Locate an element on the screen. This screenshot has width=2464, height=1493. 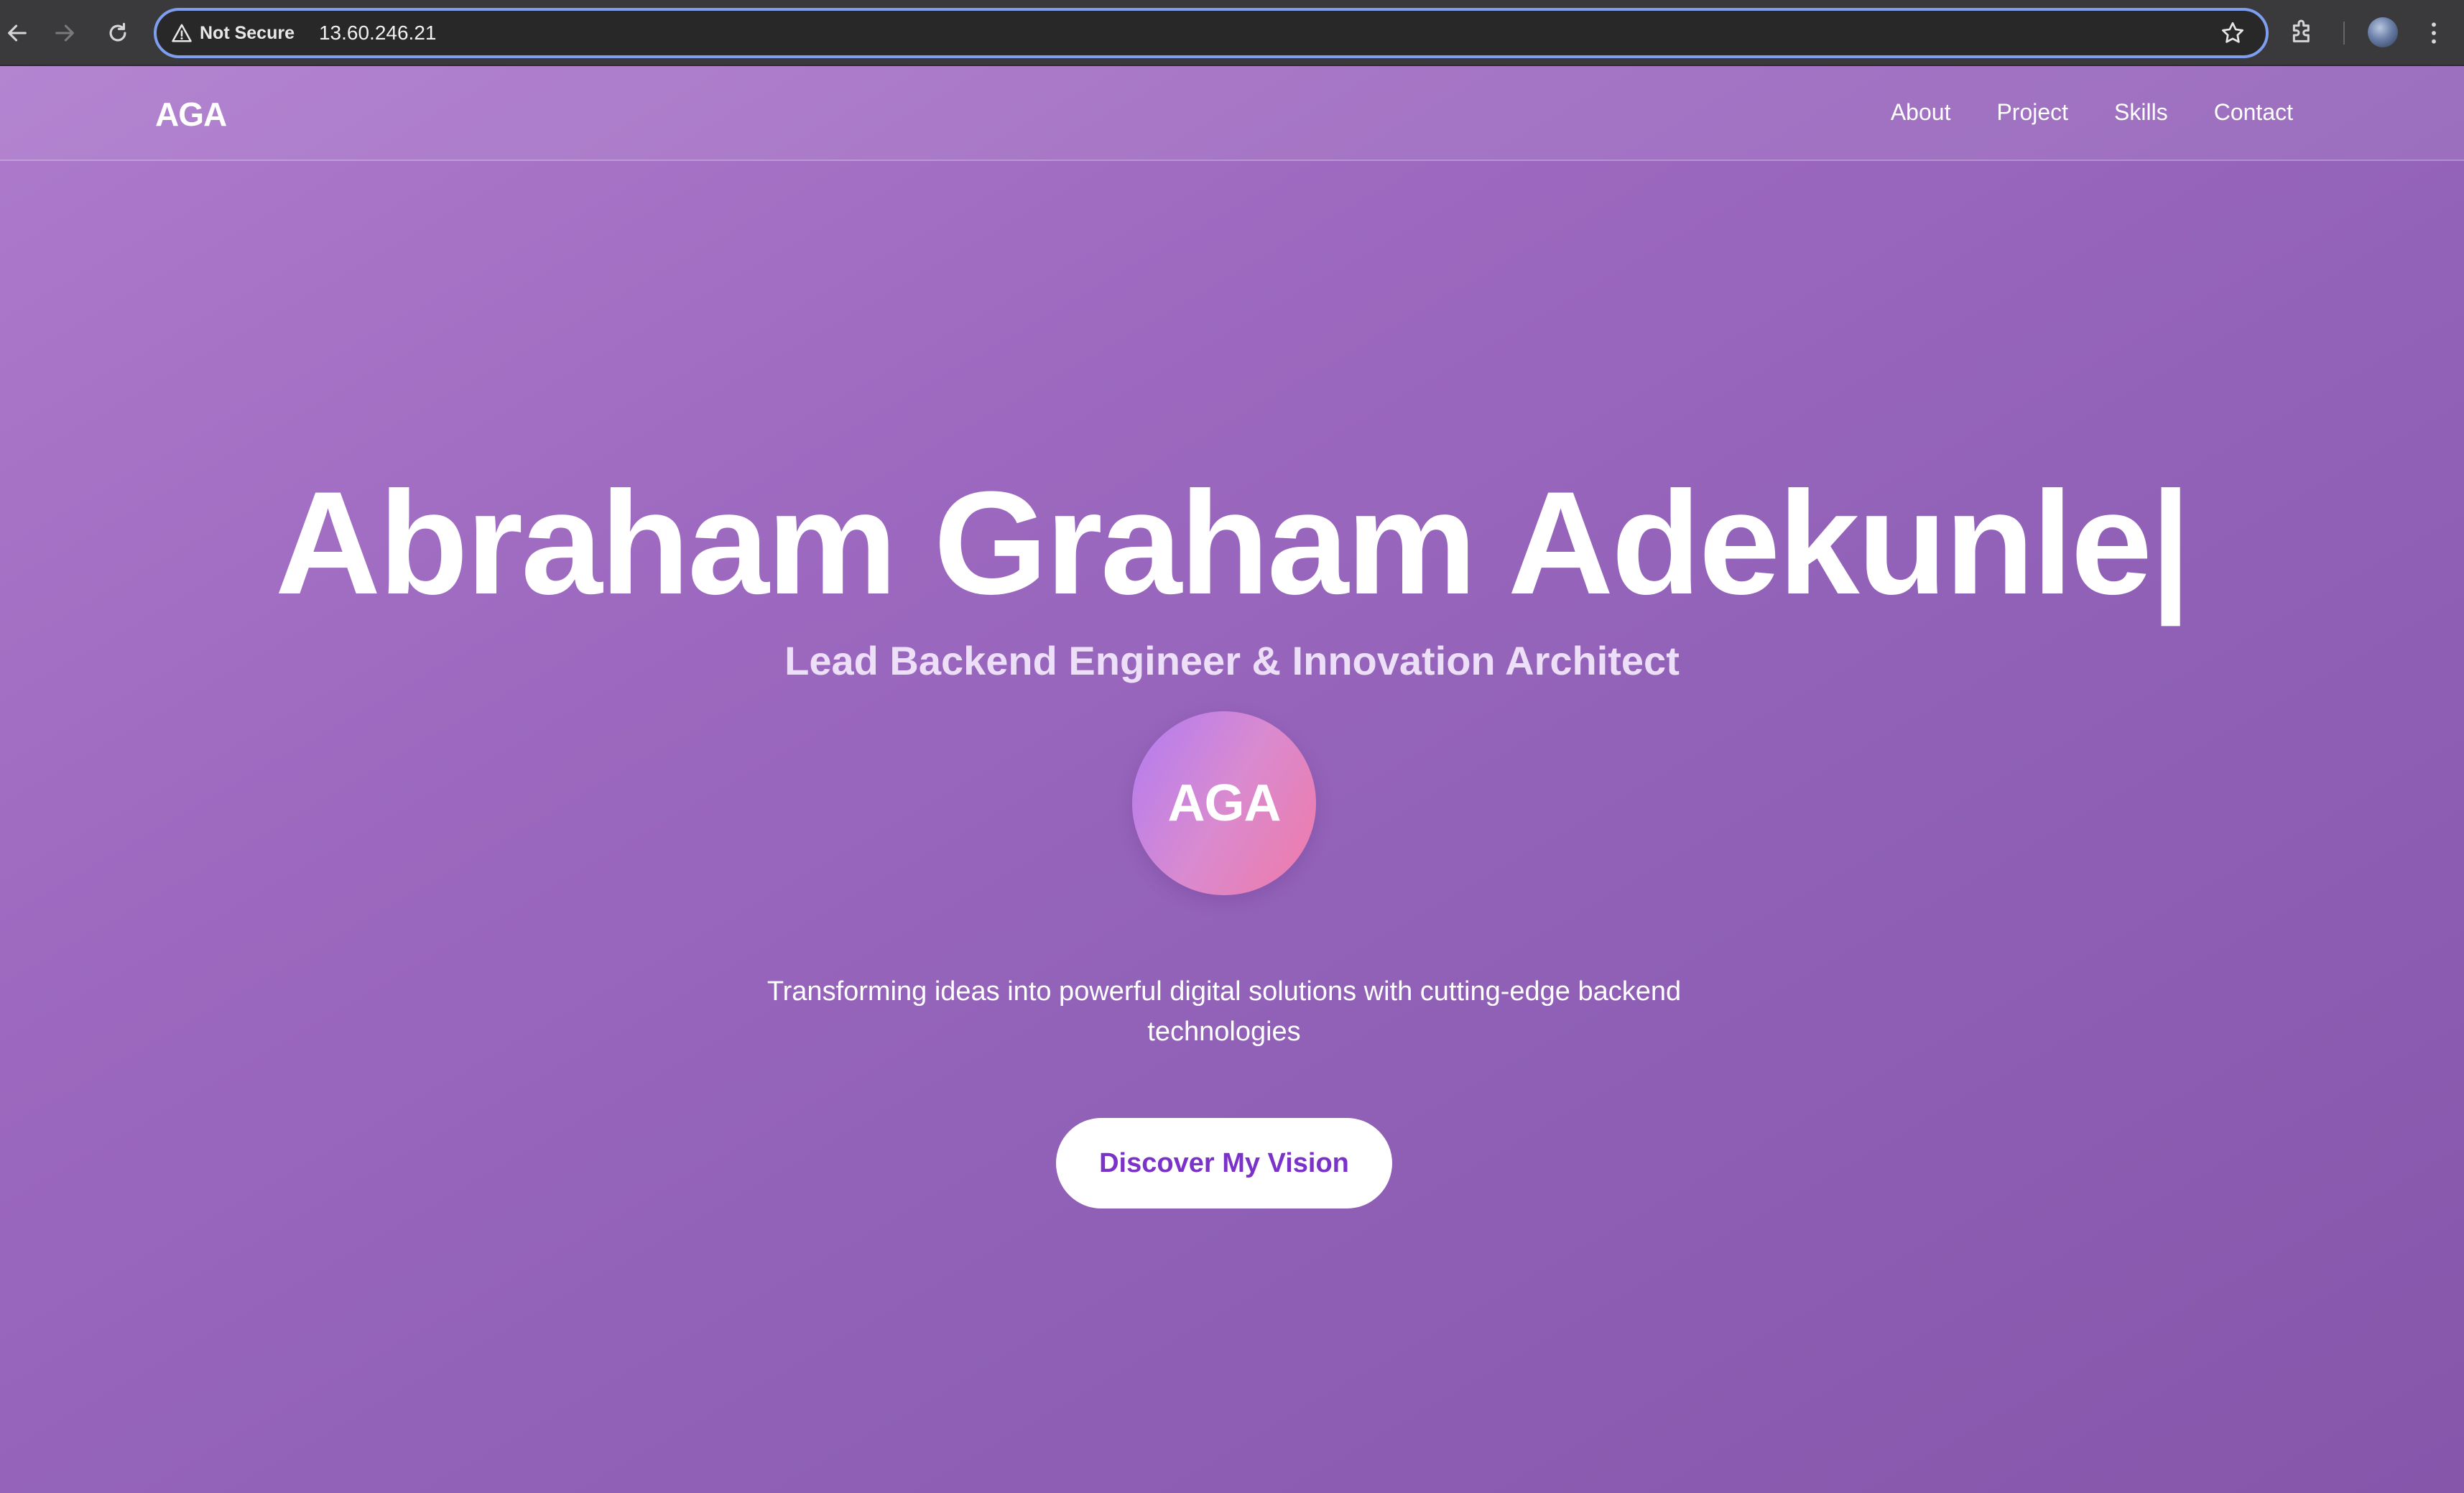
url-text: 13.60.246.21 is located at coordinates (378, 33).